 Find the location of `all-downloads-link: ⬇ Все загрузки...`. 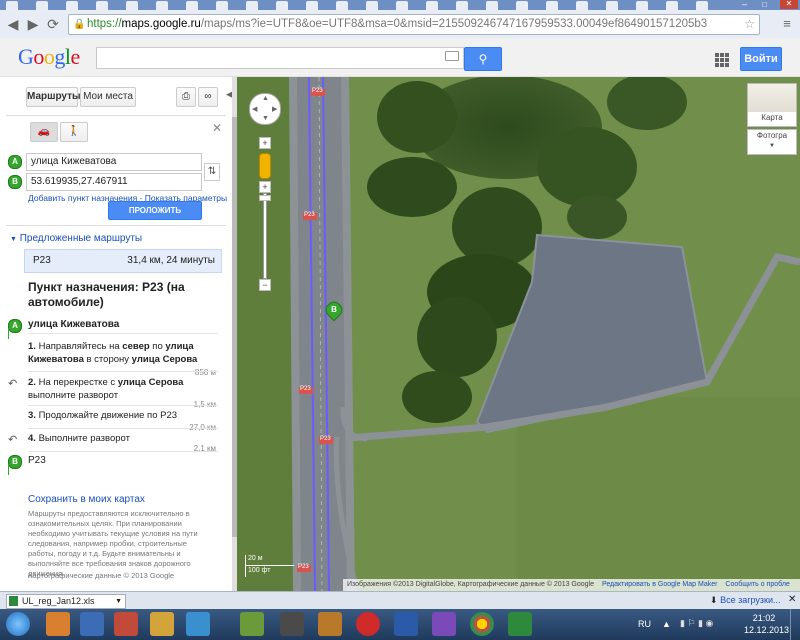

all-downloads-link: ⬇ Все загрузки... is located at coordinates (745, 600).